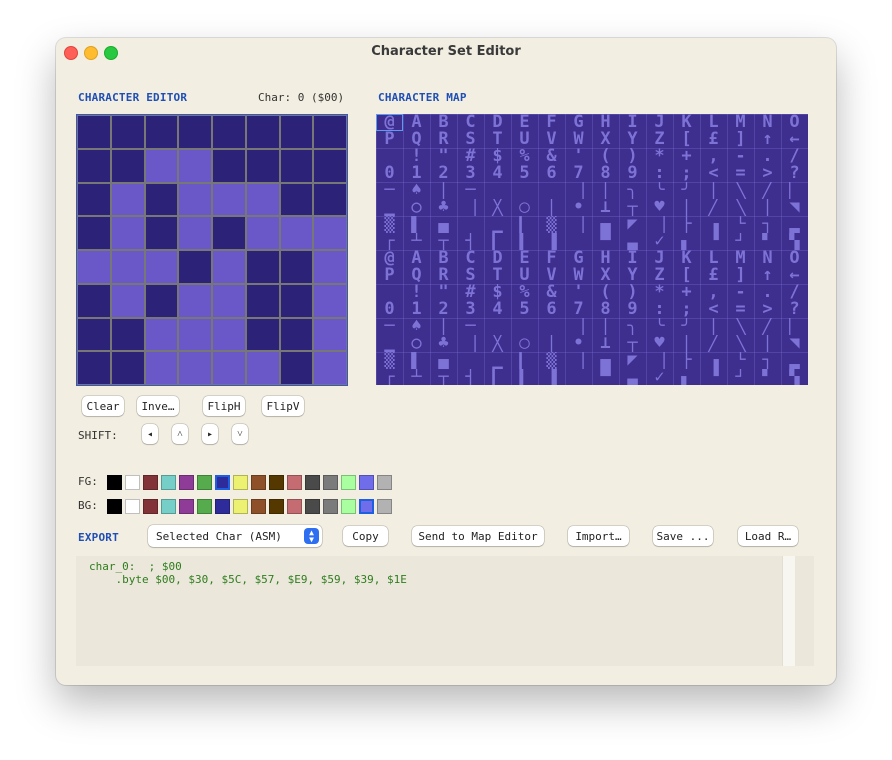 The width and height of the screenshot is (892, 760). What do you see at coordinates (470, 258) in the screenshot?
I see `character-map-cell: C` at bounding box center [470, 258].